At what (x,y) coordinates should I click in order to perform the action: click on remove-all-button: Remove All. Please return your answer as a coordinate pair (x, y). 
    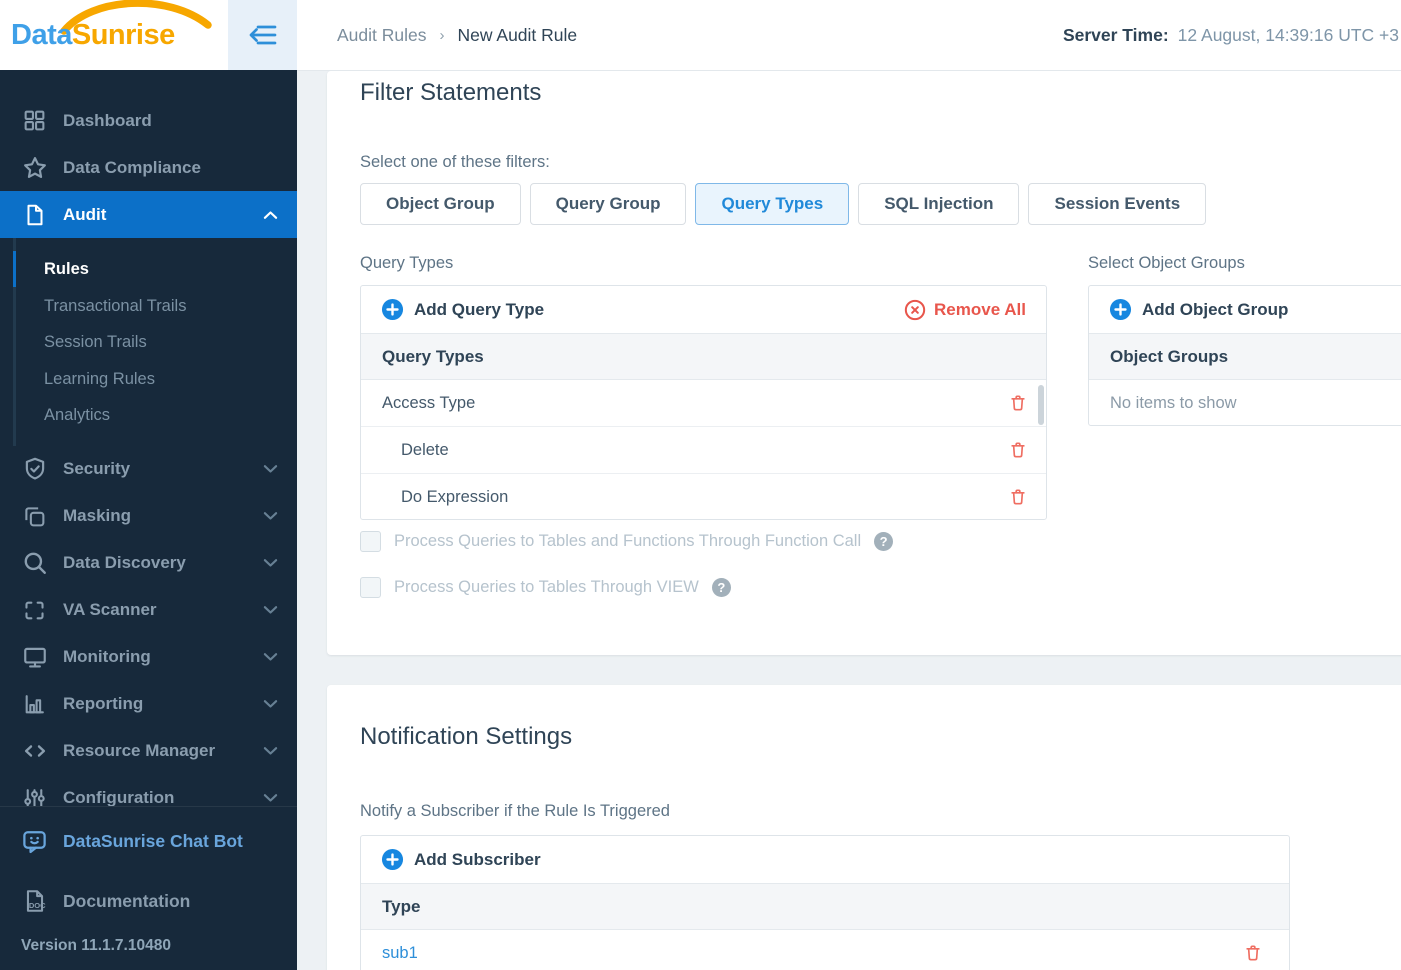
    Looking at the image, I should click on (965, 310).